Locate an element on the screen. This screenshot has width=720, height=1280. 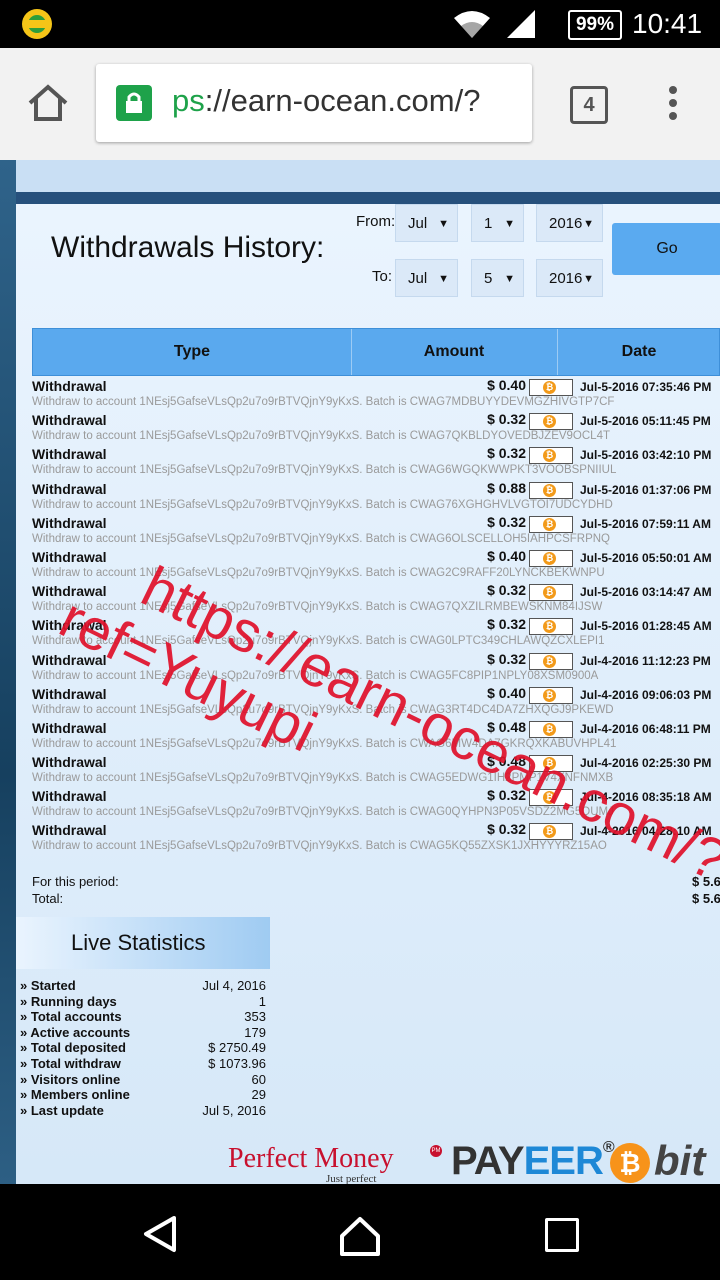
perfect-money-badge: PM is located at coordinates (436, 1151).